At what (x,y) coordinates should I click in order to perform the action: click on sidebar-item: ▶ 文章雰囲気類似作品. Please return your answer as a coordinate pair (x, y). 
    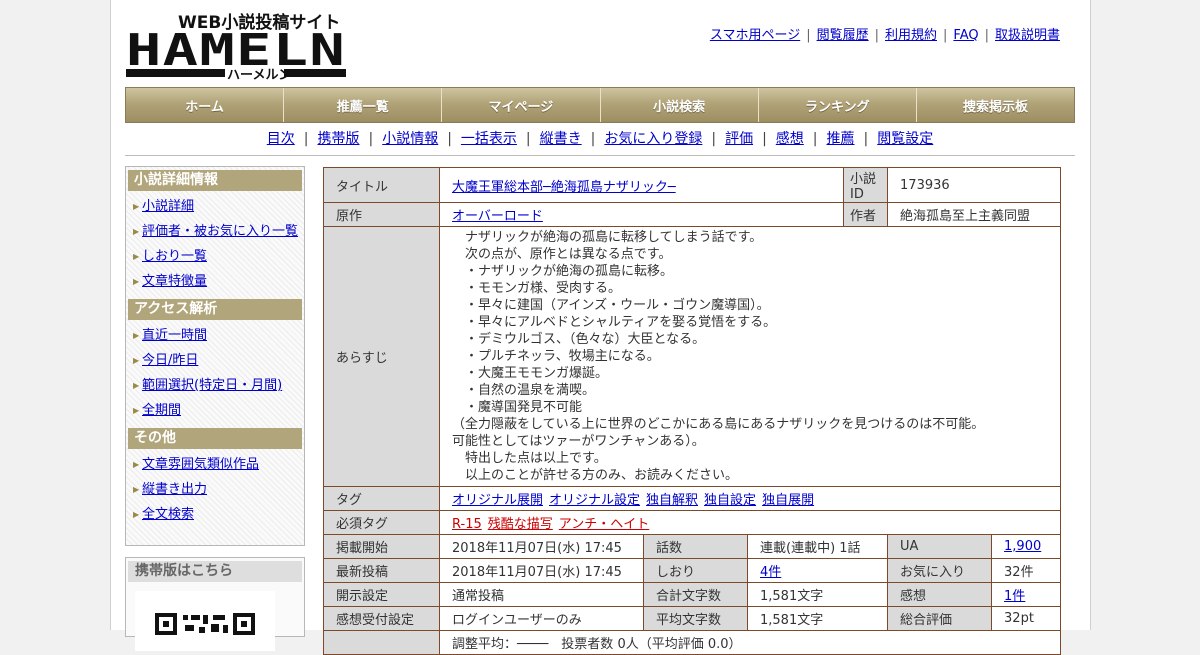
    Looking at the image, I should click on (215, 464).